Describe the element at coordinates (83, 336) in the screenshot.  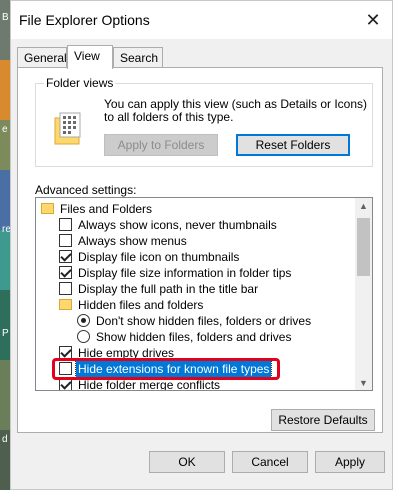
I see `radio` at that location.